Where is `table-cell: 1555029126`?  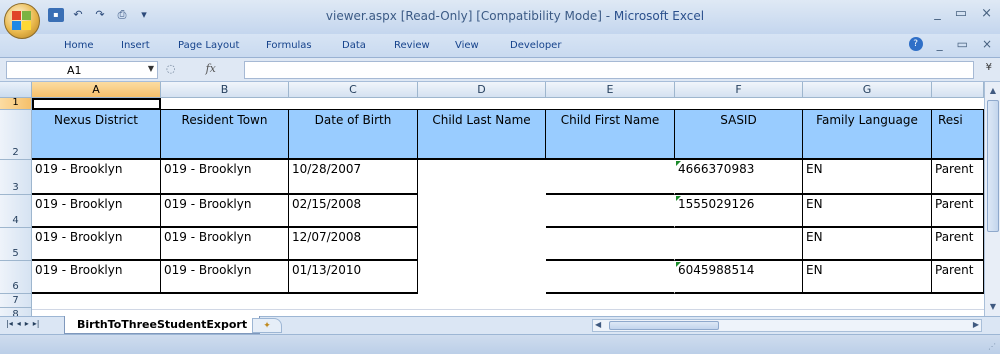 table-cell: 1555029126 is located at coordinates (739, 211).